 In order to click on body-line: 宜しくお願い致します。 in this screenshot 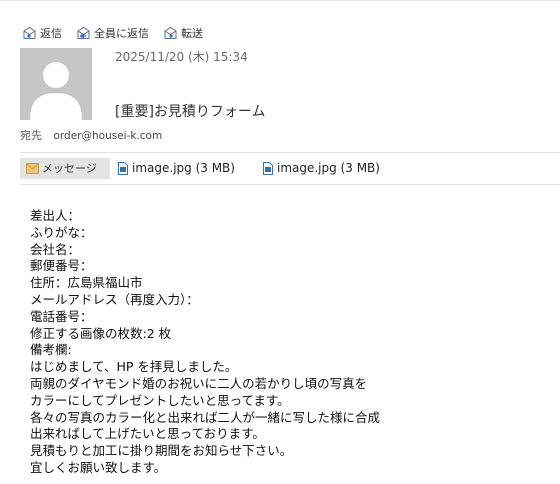, I will do `click(98, 467)`.